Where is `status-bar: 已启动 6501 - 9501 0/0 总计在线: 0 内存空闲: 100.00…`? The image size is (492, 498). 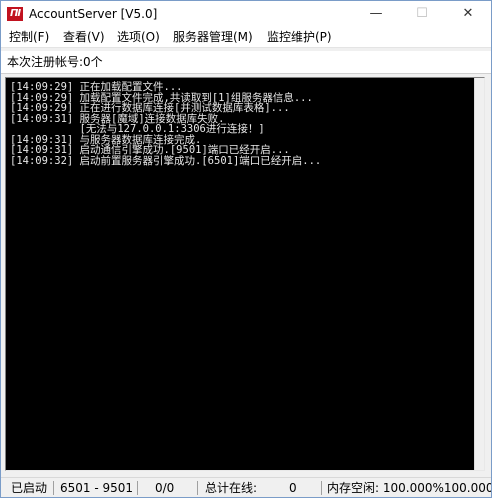 status-bar: 已启动 6501 - 9501 0/0 总计在线: 0 内存空闲: 100.00… is located at coordinates (246, 487).